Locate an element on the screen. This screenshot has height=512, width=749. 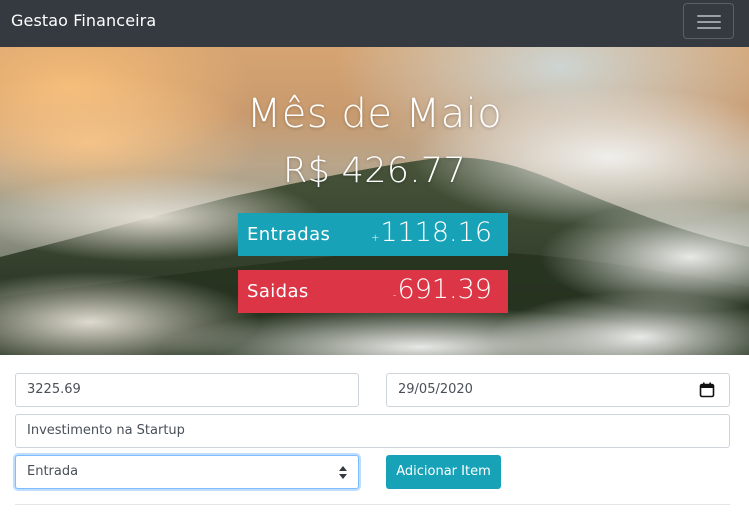
expense-value-wrap: -691.39 is located at coordinates (442, 289).